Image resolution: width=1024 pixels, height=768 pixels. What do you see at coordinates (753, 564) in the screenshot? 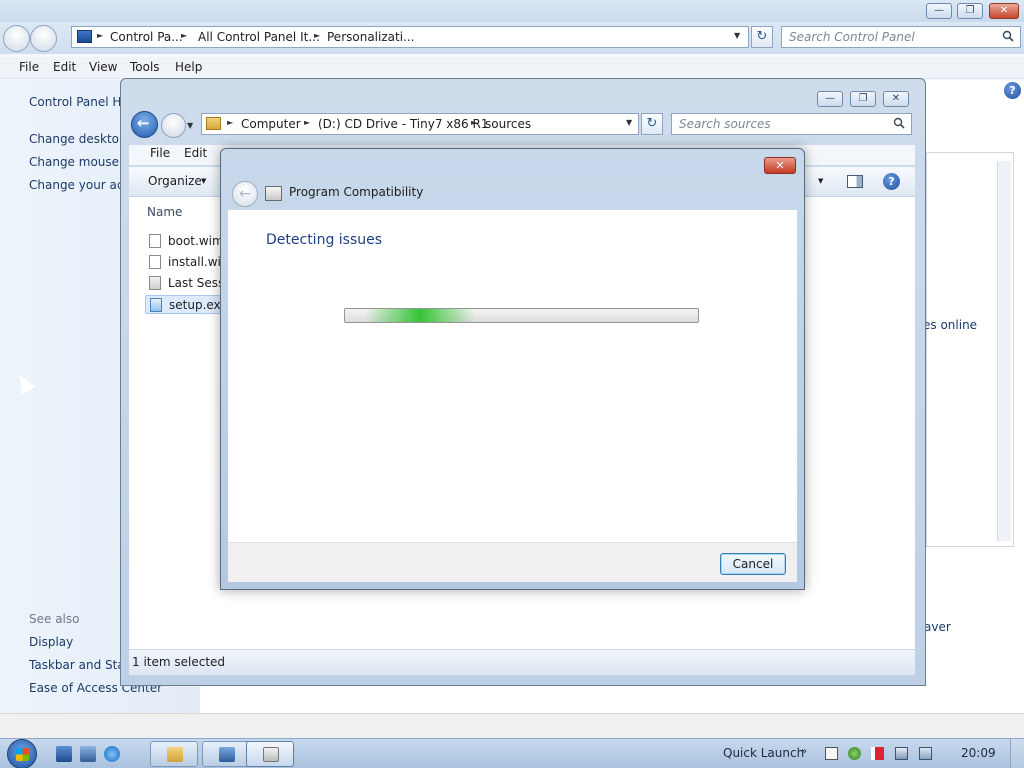
I see `cancel-button: Cancel` at bounding box center [753, 564].